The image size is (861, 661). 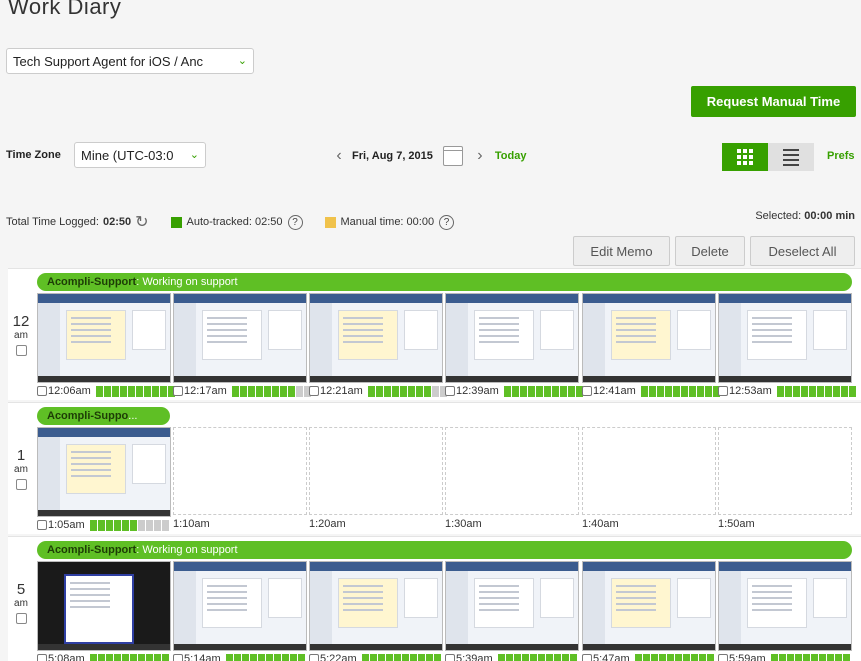 I want to click on screenshot-cell: 5:08am, so click(x=104, y=611).